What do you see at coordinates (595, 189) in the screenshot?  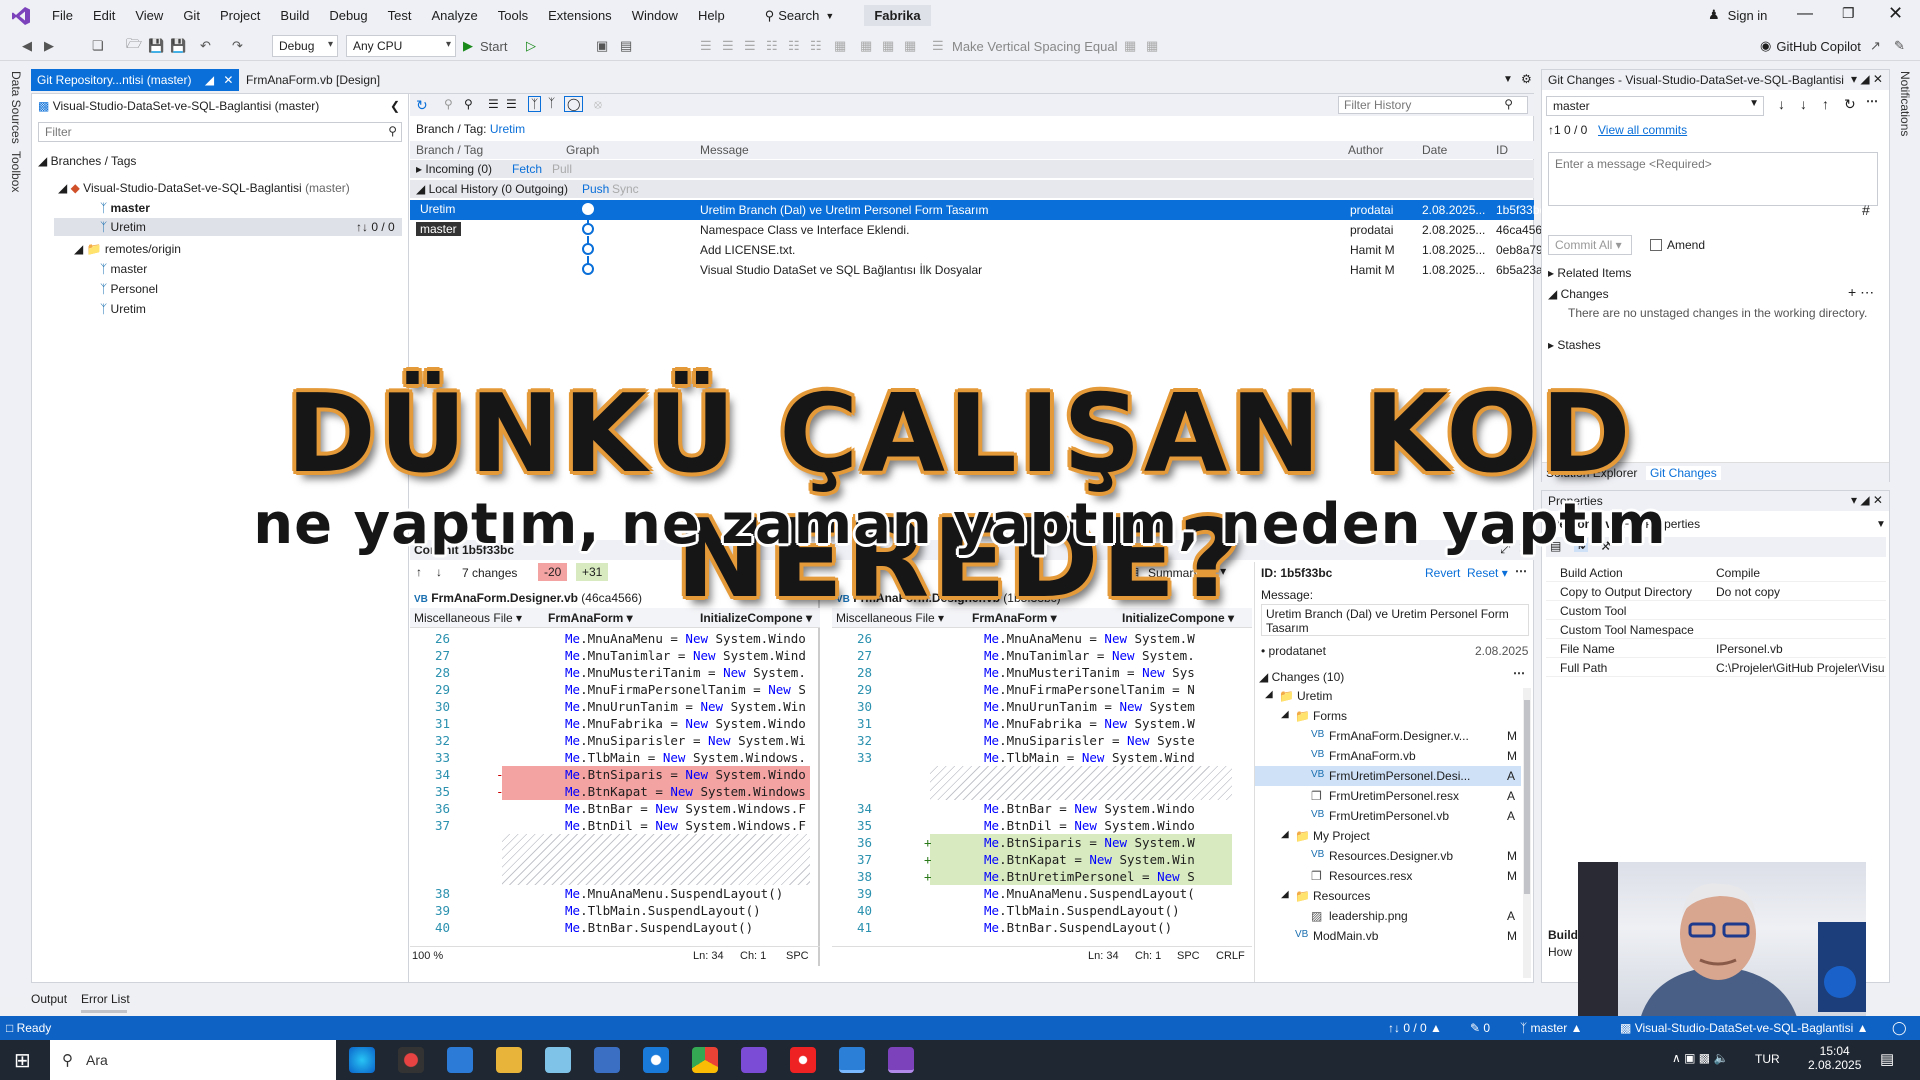 I see `push-link: Push` at bounding box center [595, 189].